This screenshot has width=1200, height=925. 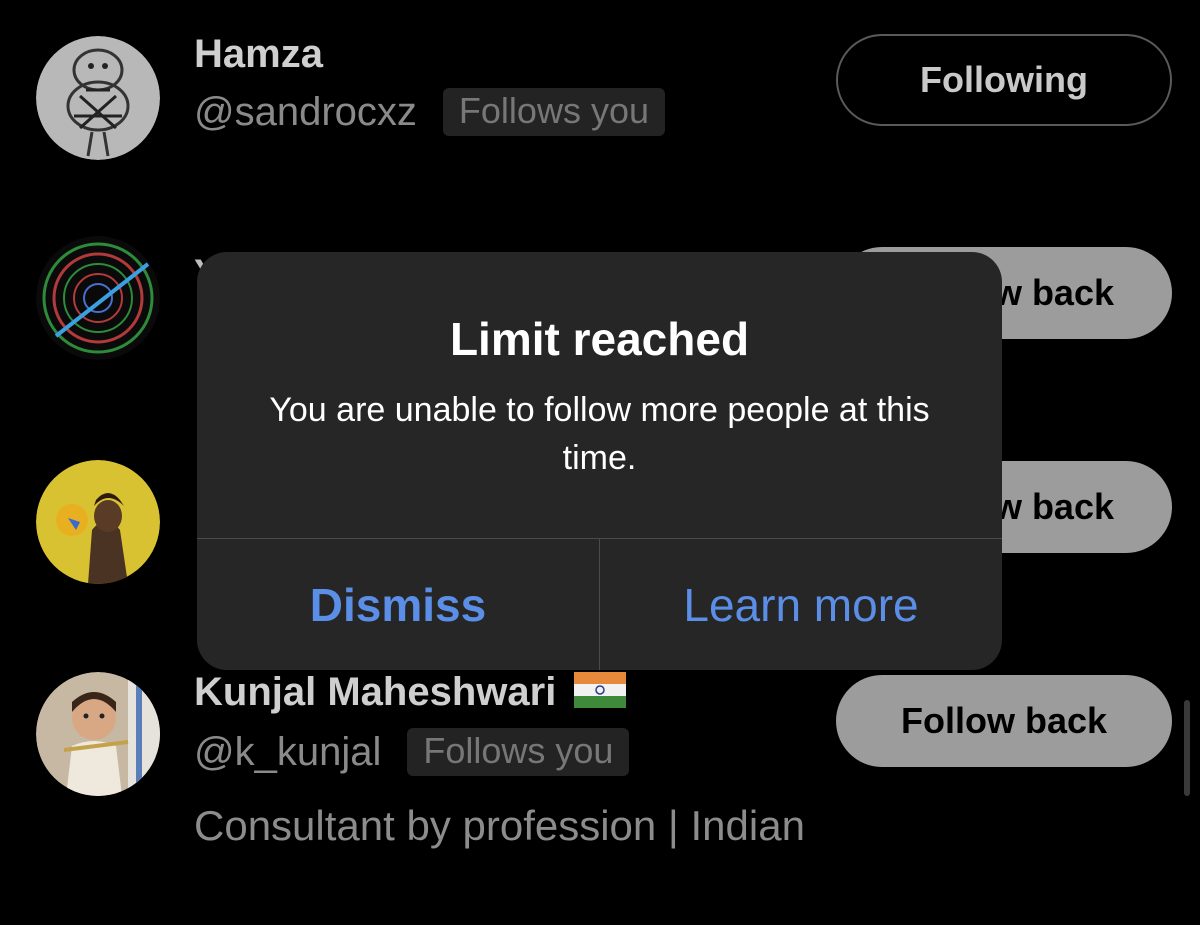 I want to click on follow-back-button: Follow back, so click(x=1004, y=721).